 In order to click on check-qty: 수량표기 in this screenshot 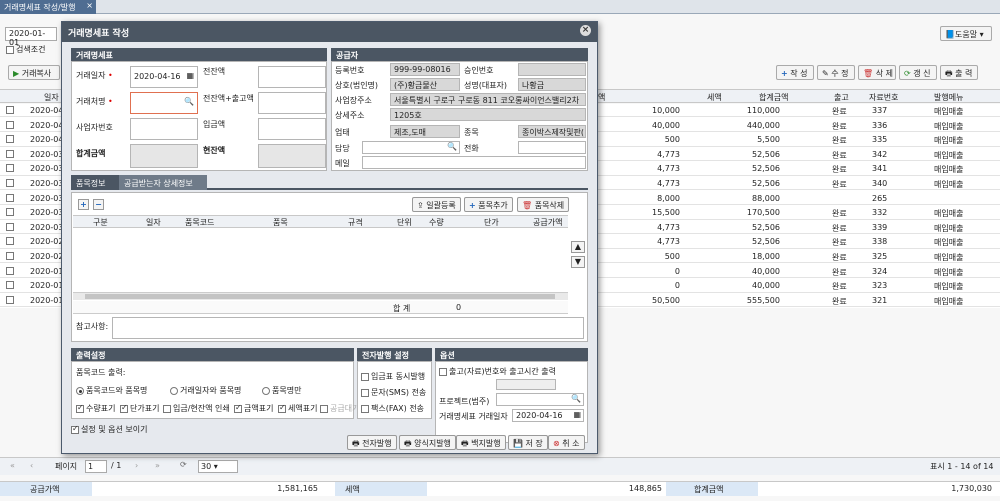, I will do `click(95, 408)`.